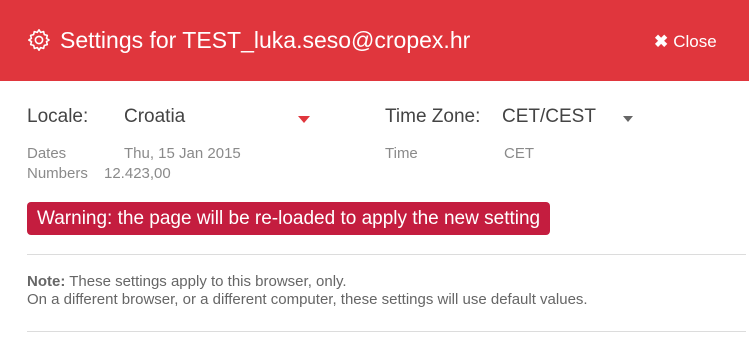 This screenshot has height=352, width=749. I want to click on dates-value: Thu, 15 Jan 2015, so click(182, 153).